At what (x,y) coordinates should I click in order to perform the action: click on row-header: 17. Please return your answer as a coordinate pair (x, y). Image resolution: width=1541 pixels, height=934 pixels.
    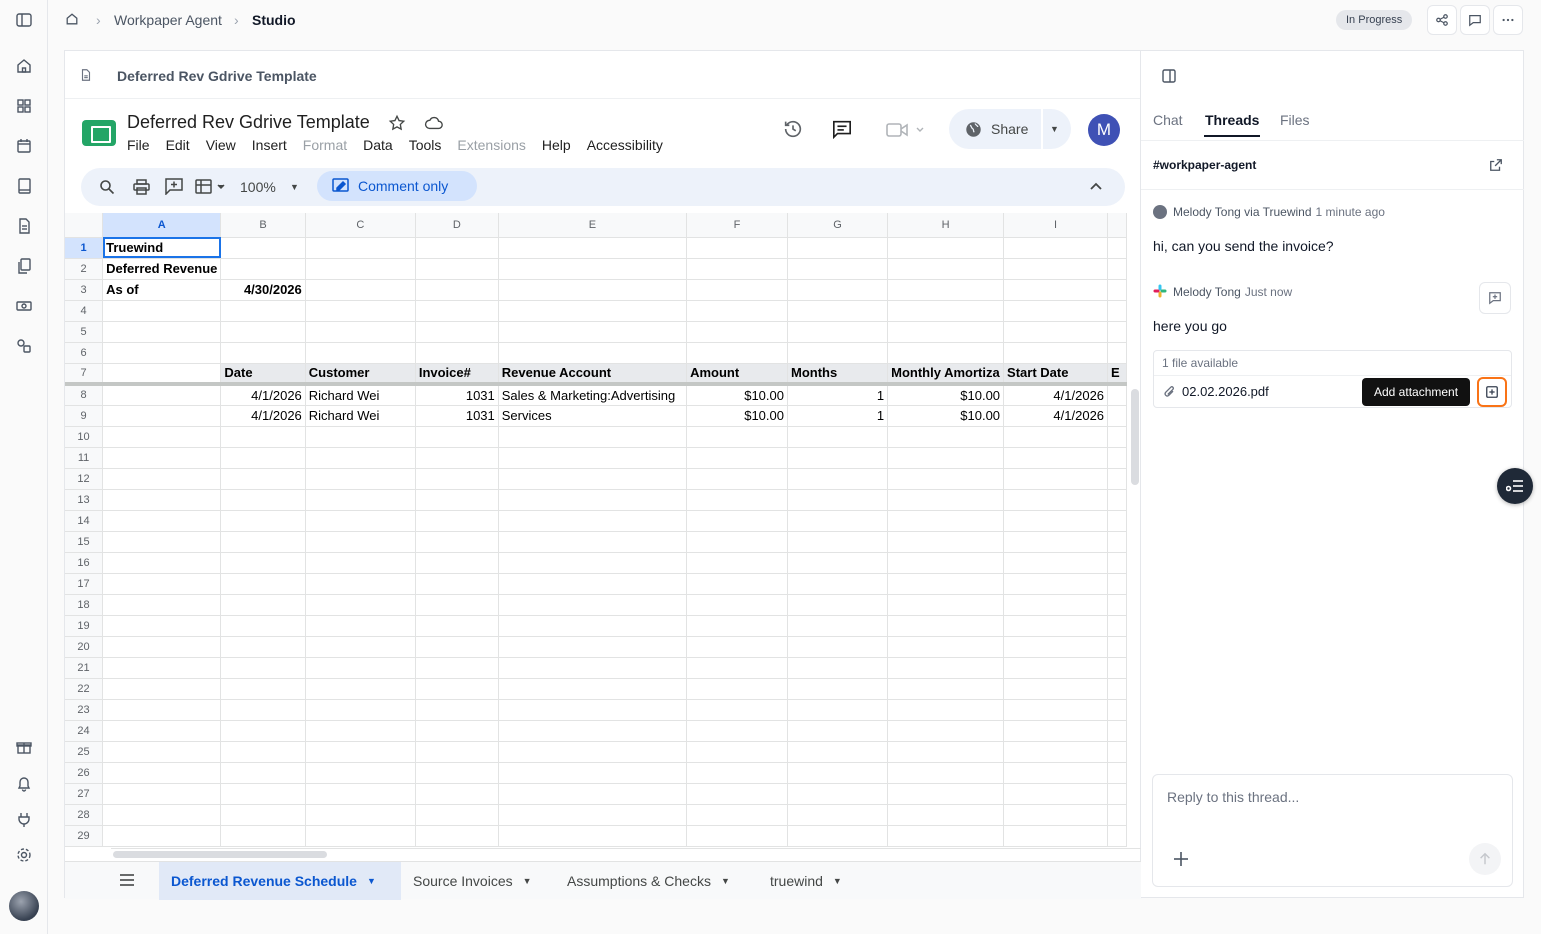
    Looking at the image, I should click on (84, 584).